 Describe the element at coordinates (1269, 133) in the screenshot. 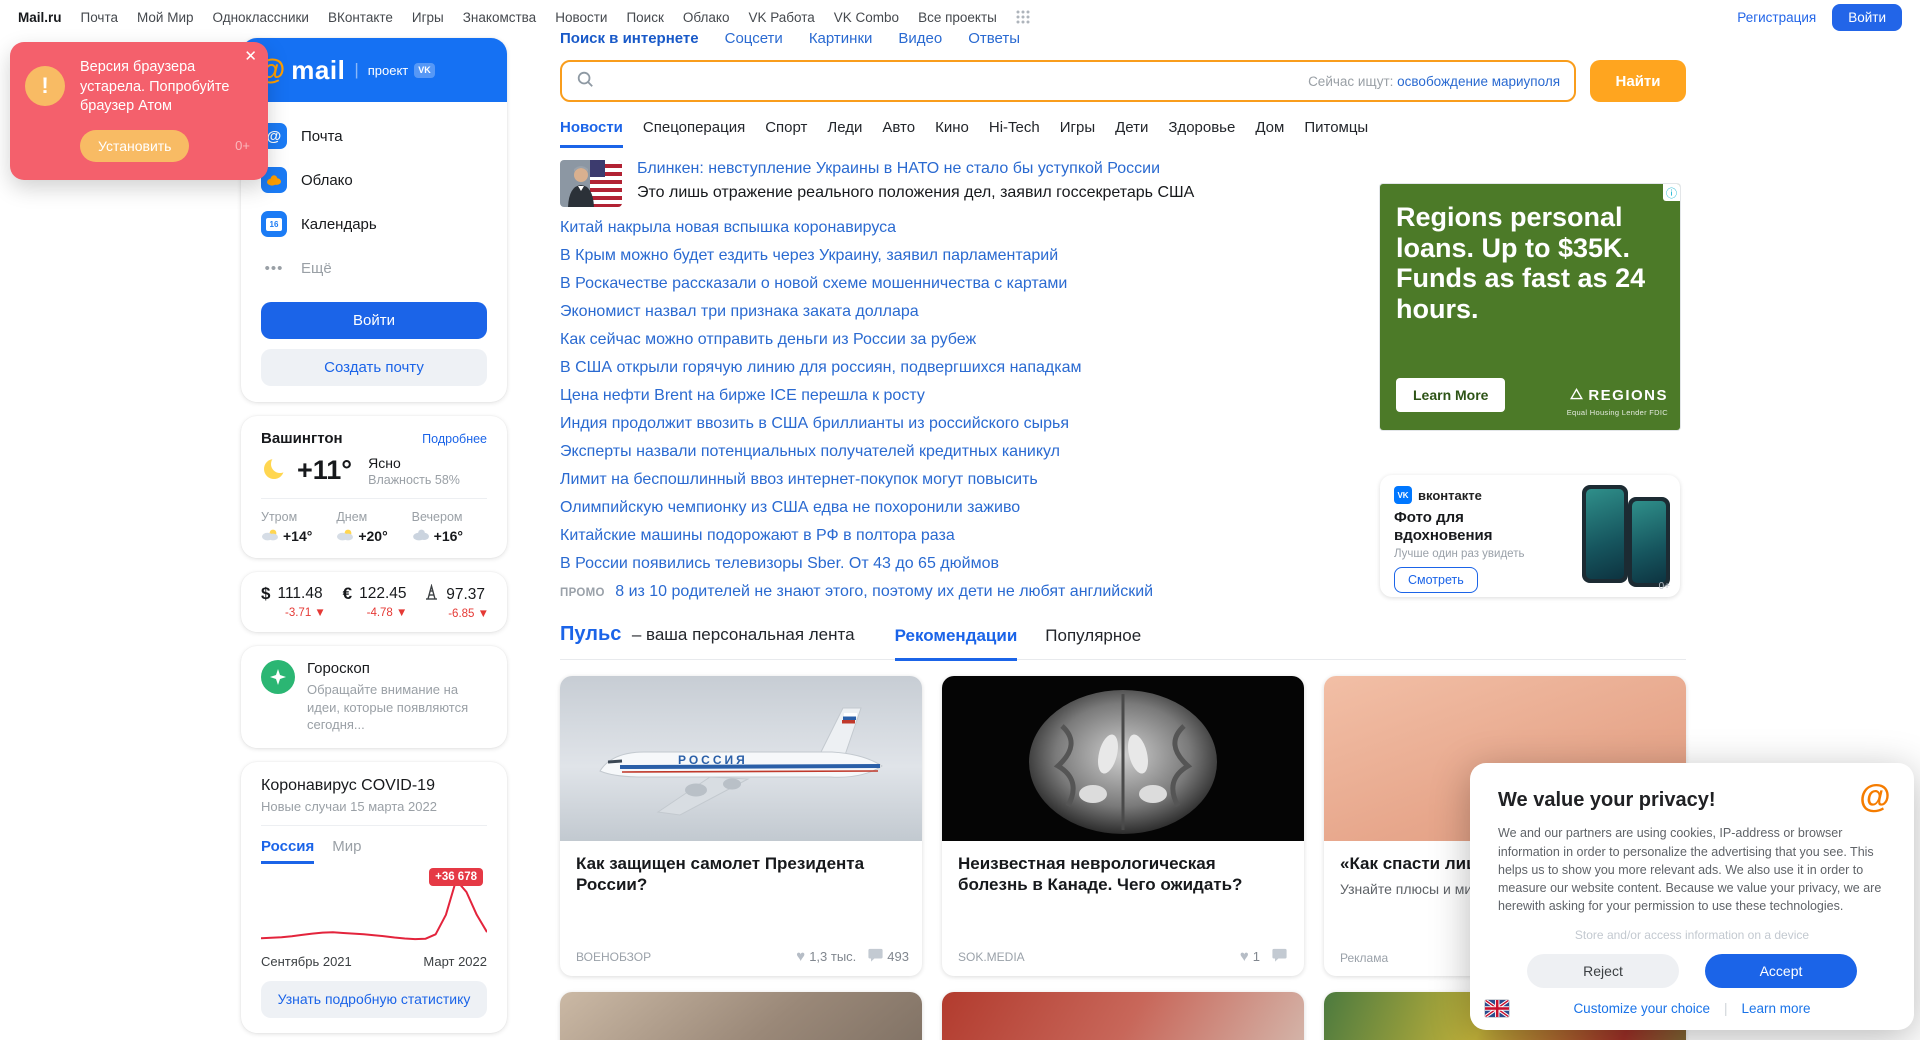

I see `tab-dom: Дом` at that location.